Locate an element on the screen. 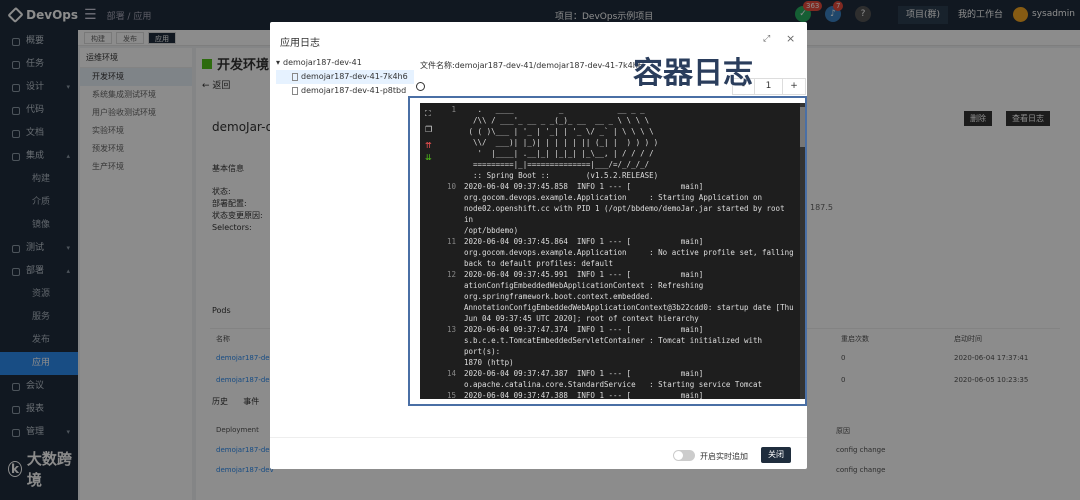  tree-node-p8tbd: demojar187-dev-41-p8tbd is located at coordinates (345, 91).